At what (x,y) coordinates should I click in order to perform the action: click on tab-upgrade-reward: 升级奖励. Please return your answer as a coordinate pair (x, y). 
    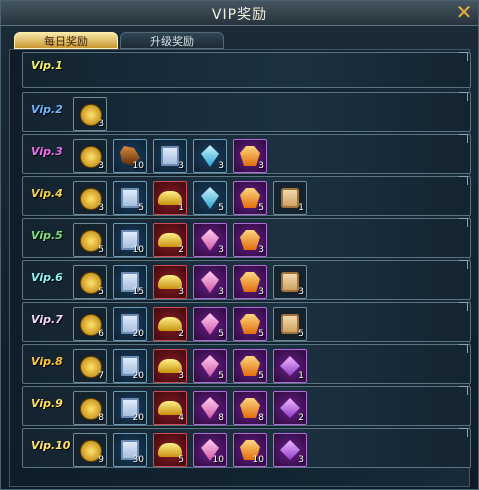
    Looking at the image, I should click on (172, 40).